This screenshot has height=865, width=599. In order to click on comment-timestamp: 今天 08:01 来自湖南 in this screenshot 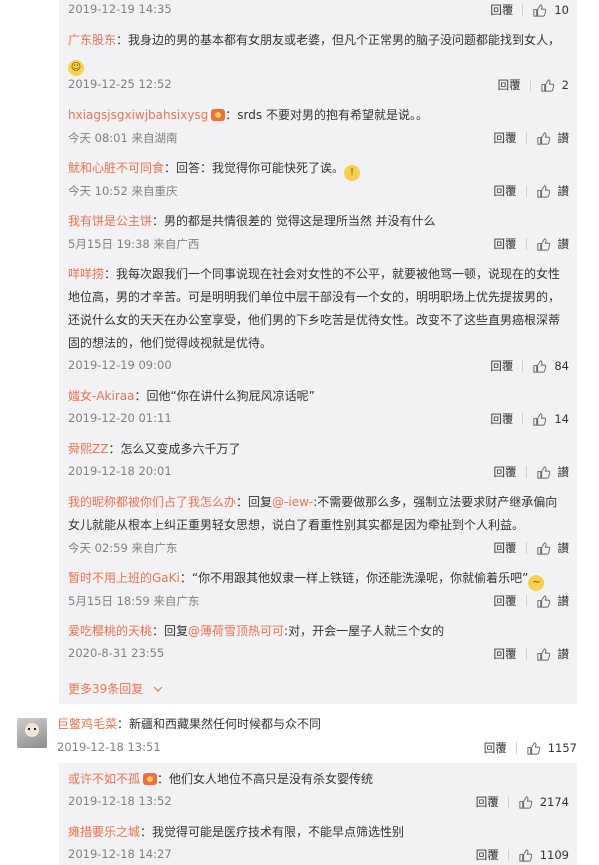, I will do `click(123, 138)`.